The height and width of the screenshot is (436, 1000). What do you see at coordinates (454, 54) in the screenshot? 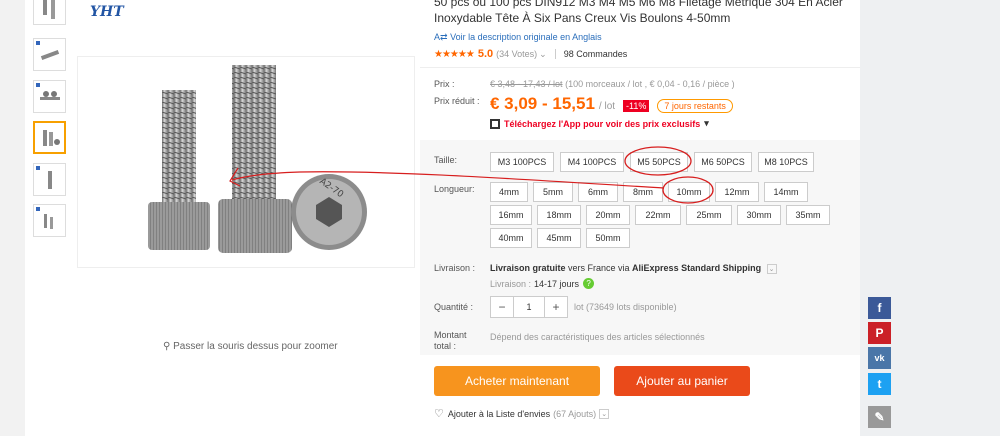
I see `star-icons: ★★★★★` at bounding box center [454, 54].